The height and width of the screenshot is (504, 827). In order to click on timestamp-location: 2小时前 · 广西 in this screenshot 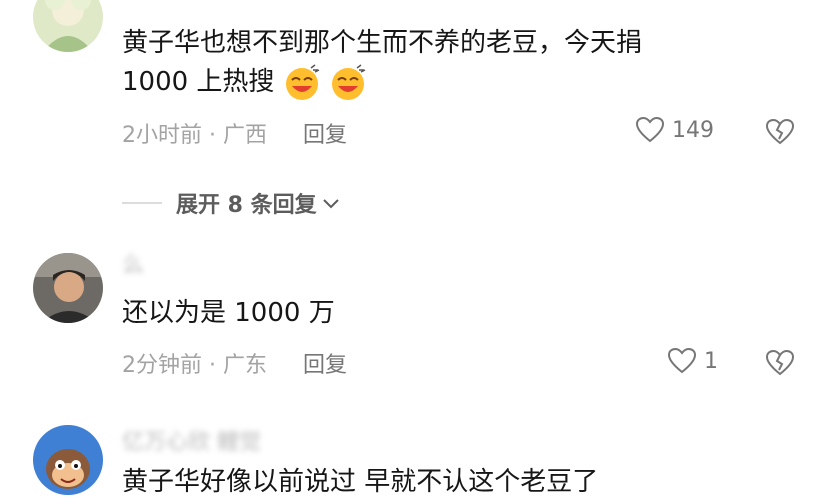, I will do `click(194, 135)`.